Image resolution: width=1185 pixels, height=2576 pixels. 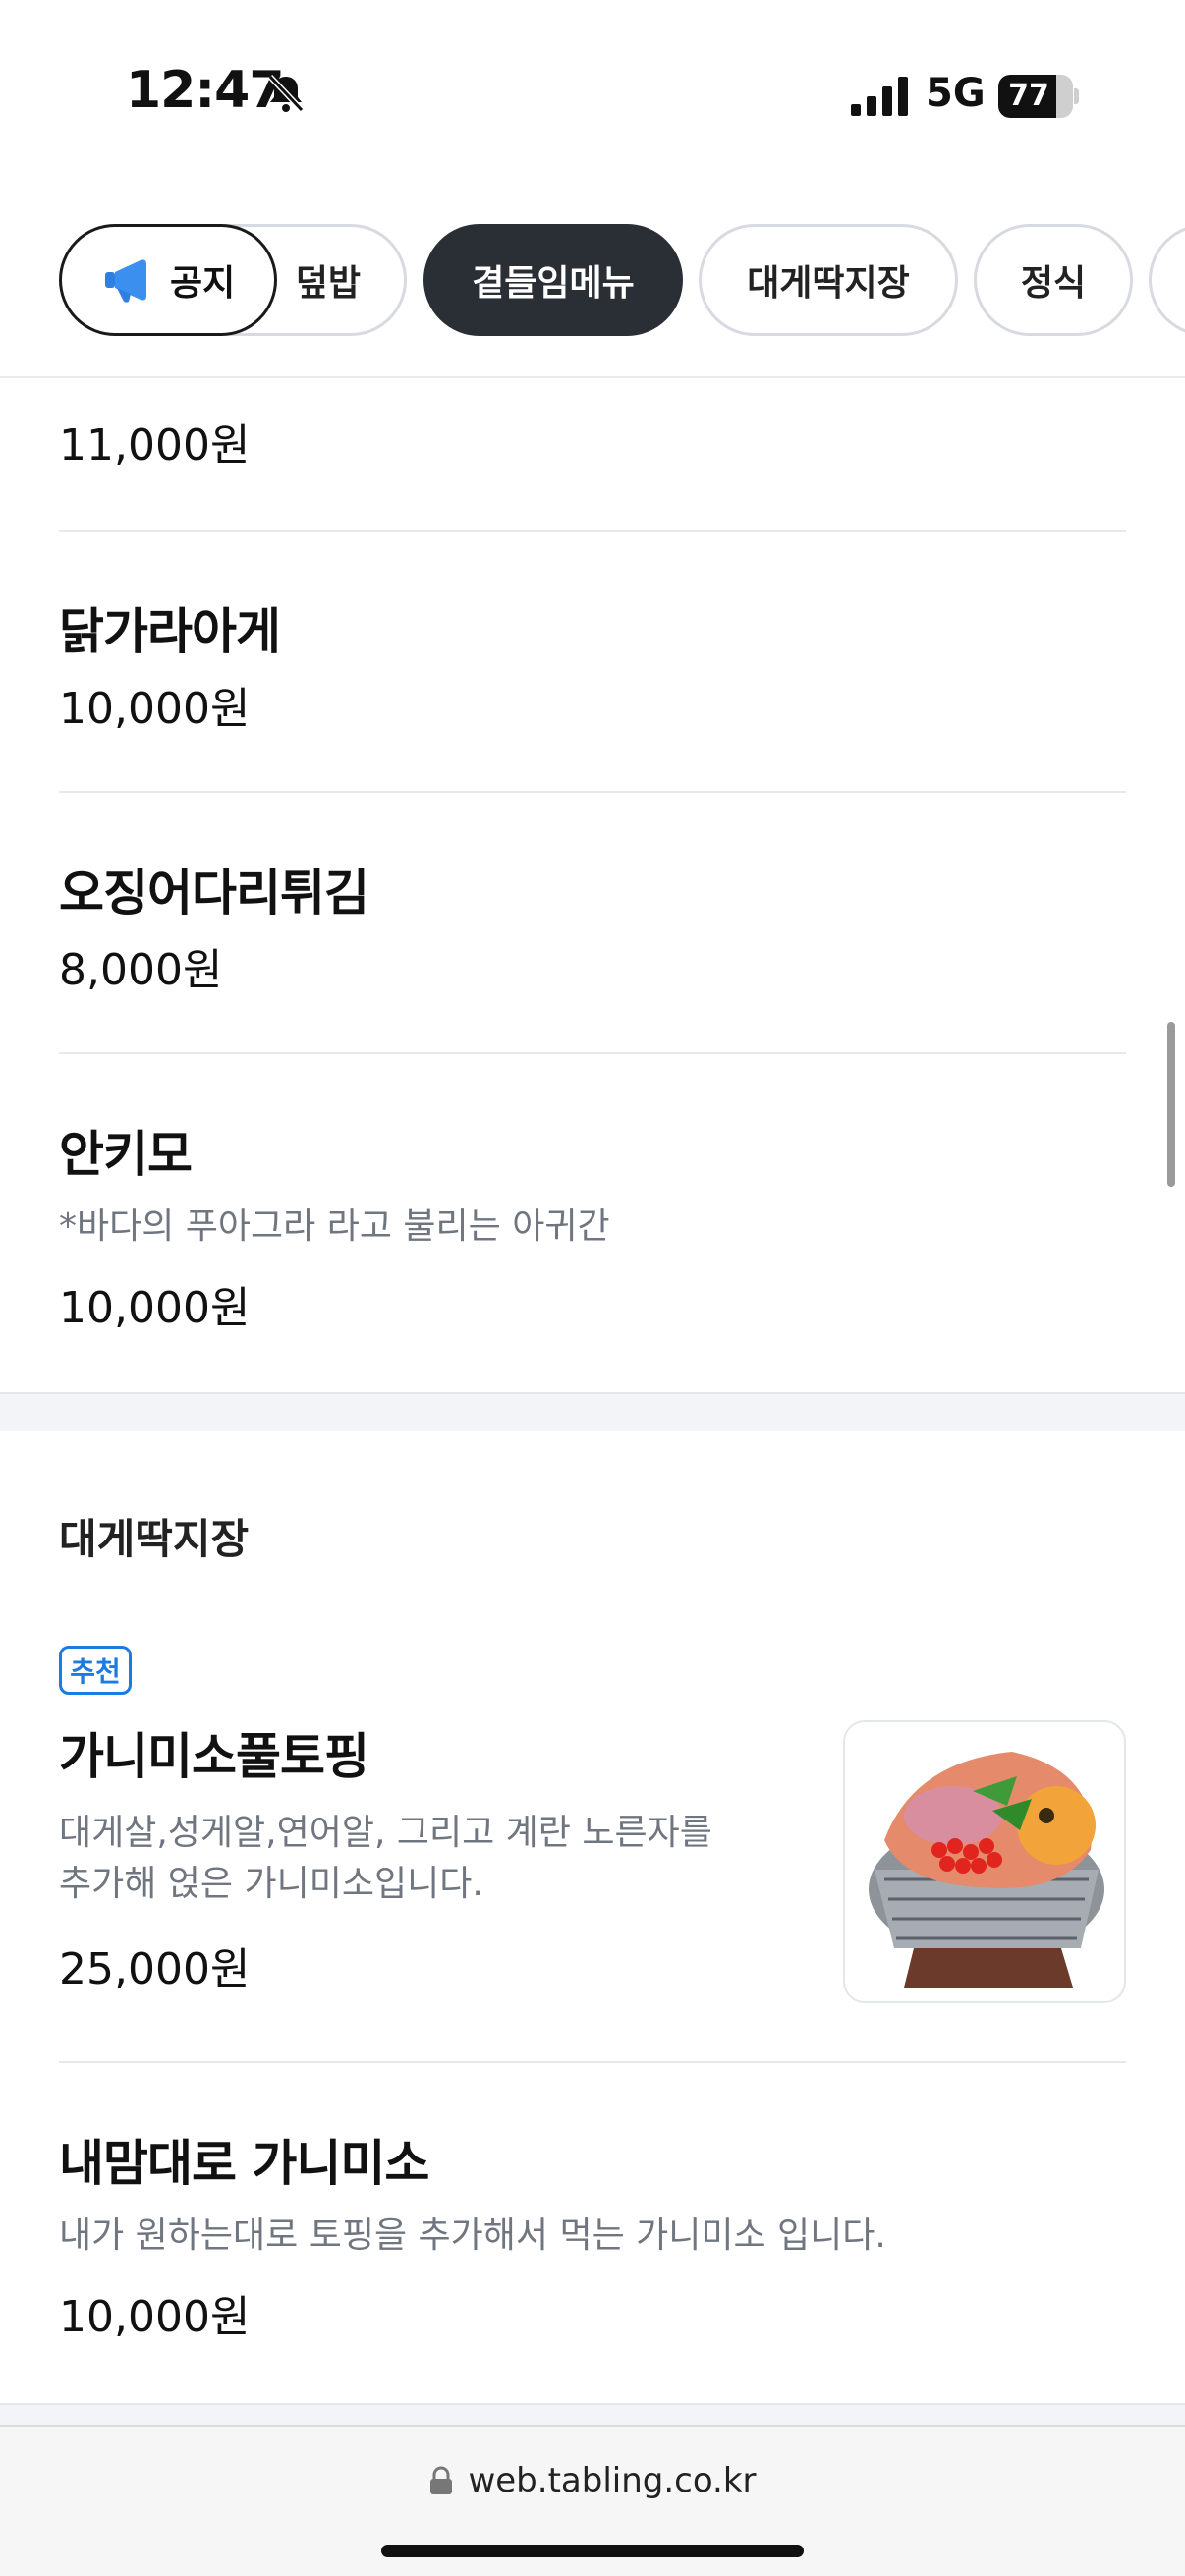 I want to click on menu-item: 오징어다리튀김 8,000원, so click(x=592, y=923).